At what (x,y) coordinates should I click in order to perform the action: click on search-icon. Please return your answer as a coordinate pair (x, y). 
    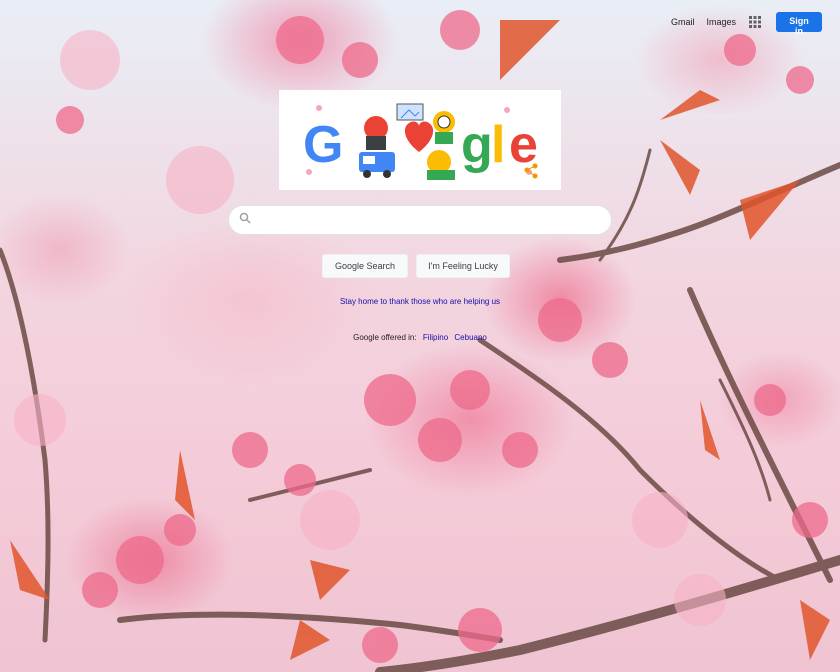
    Looking at the image, I should click on (245, 220).